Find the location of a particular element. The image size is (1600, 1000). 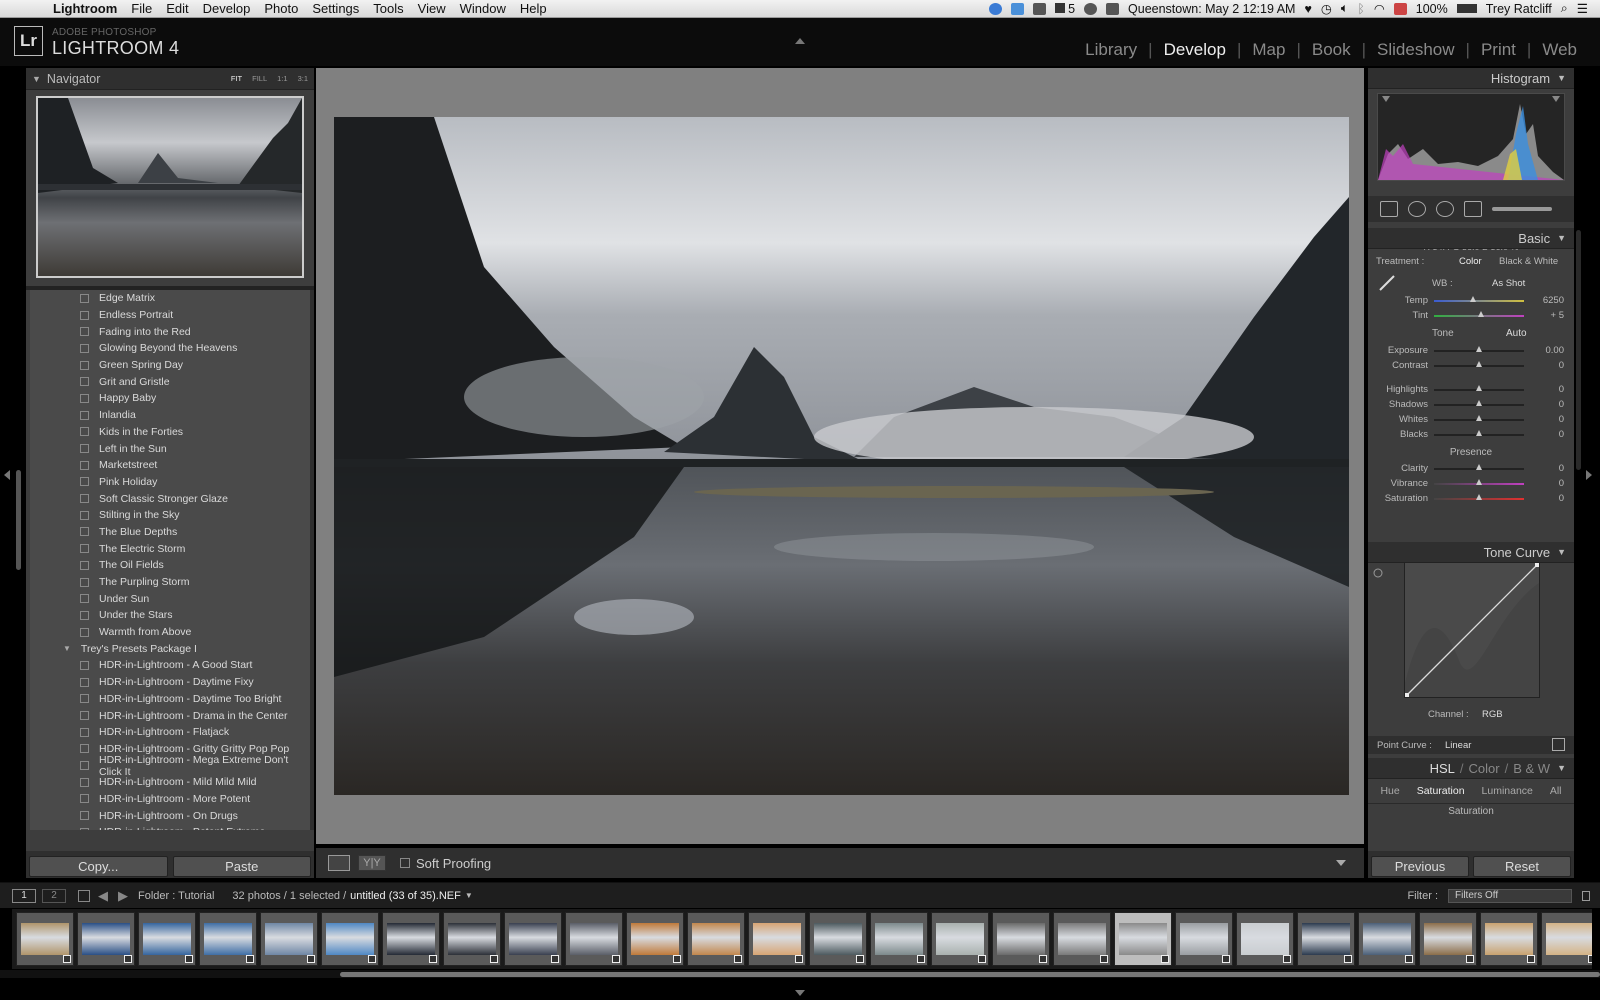

preset-item: Fading into the Red is located at coordinates (170, 331).